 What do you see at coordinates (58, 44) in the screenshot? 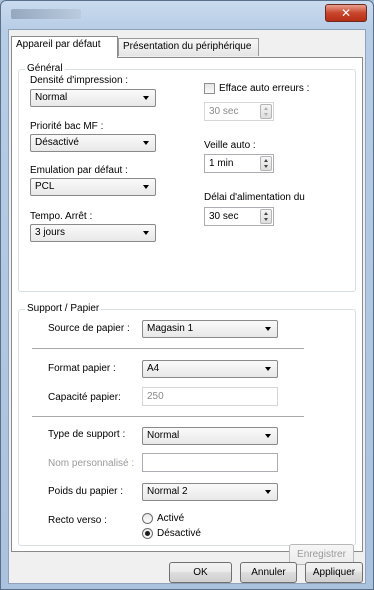
I see `tab-label: Appareil par défaut` at bounding box center [58, 44].